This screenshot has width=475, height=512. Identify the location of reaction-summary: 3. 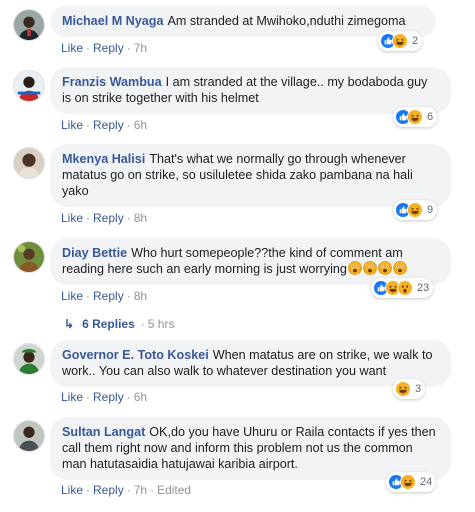
(409, 389).